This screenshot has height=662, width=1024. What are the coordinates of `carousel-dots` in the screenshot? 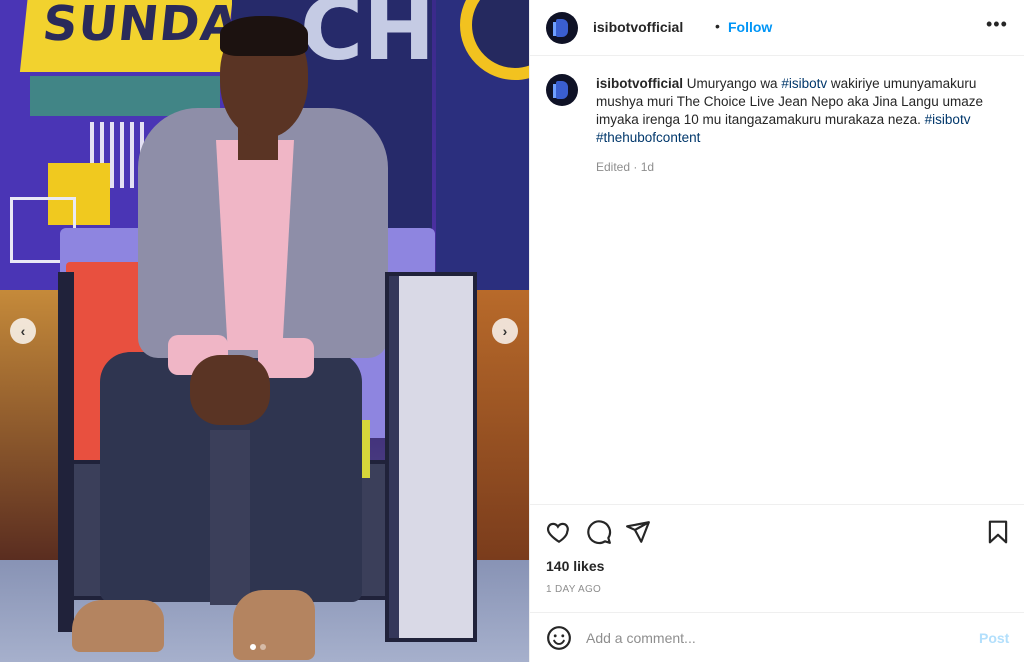 It's located at (258, 647).